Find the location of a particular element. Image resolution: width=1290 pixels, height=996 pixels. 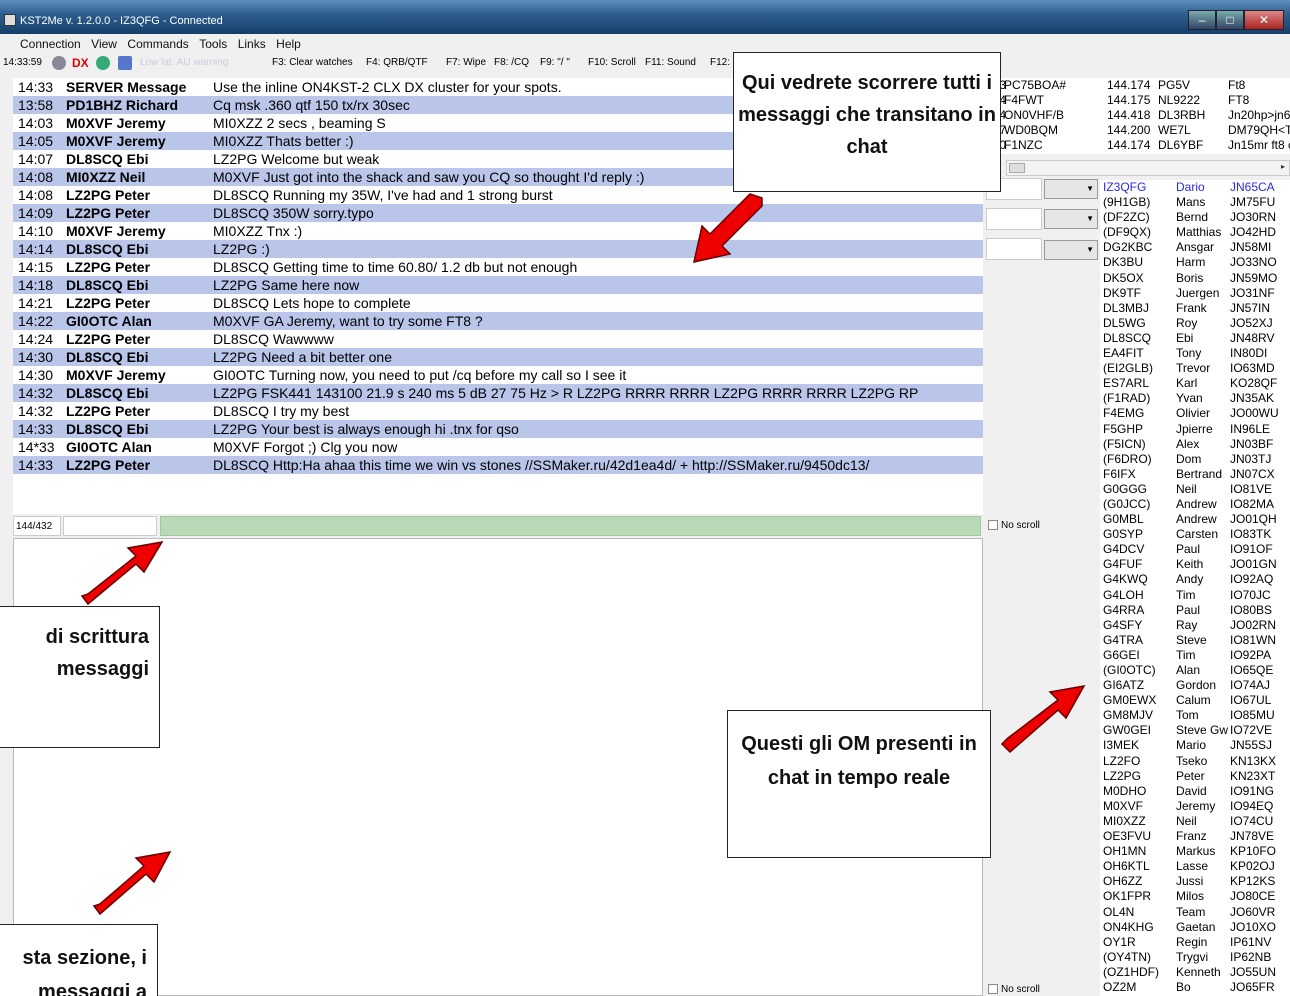

user-row: ON4KHG Gaetan JO10XO is located at coordinates (1195, 927).